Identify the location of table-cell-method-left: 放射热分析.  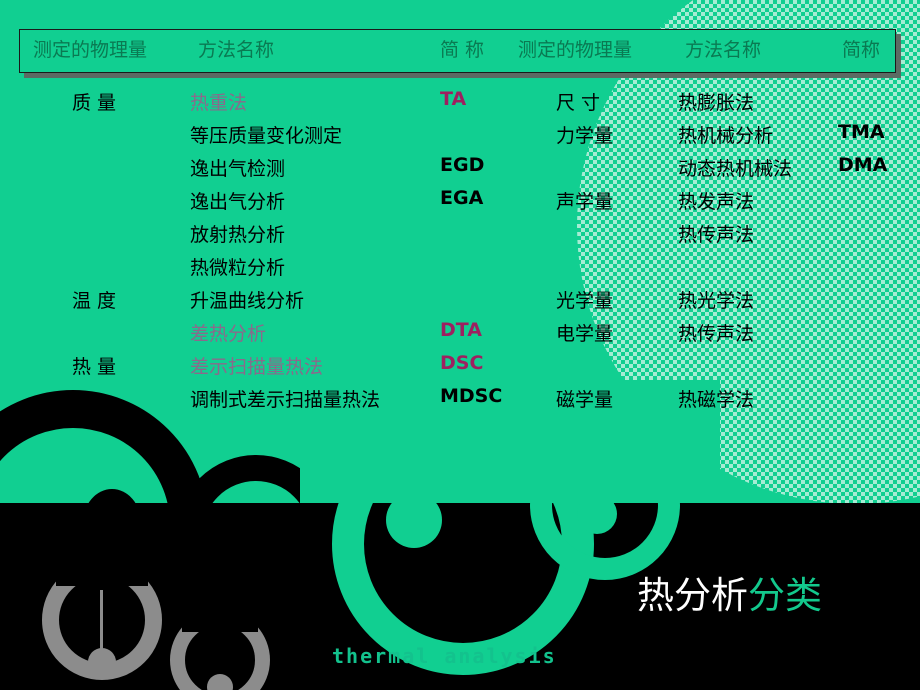
(238, 235).